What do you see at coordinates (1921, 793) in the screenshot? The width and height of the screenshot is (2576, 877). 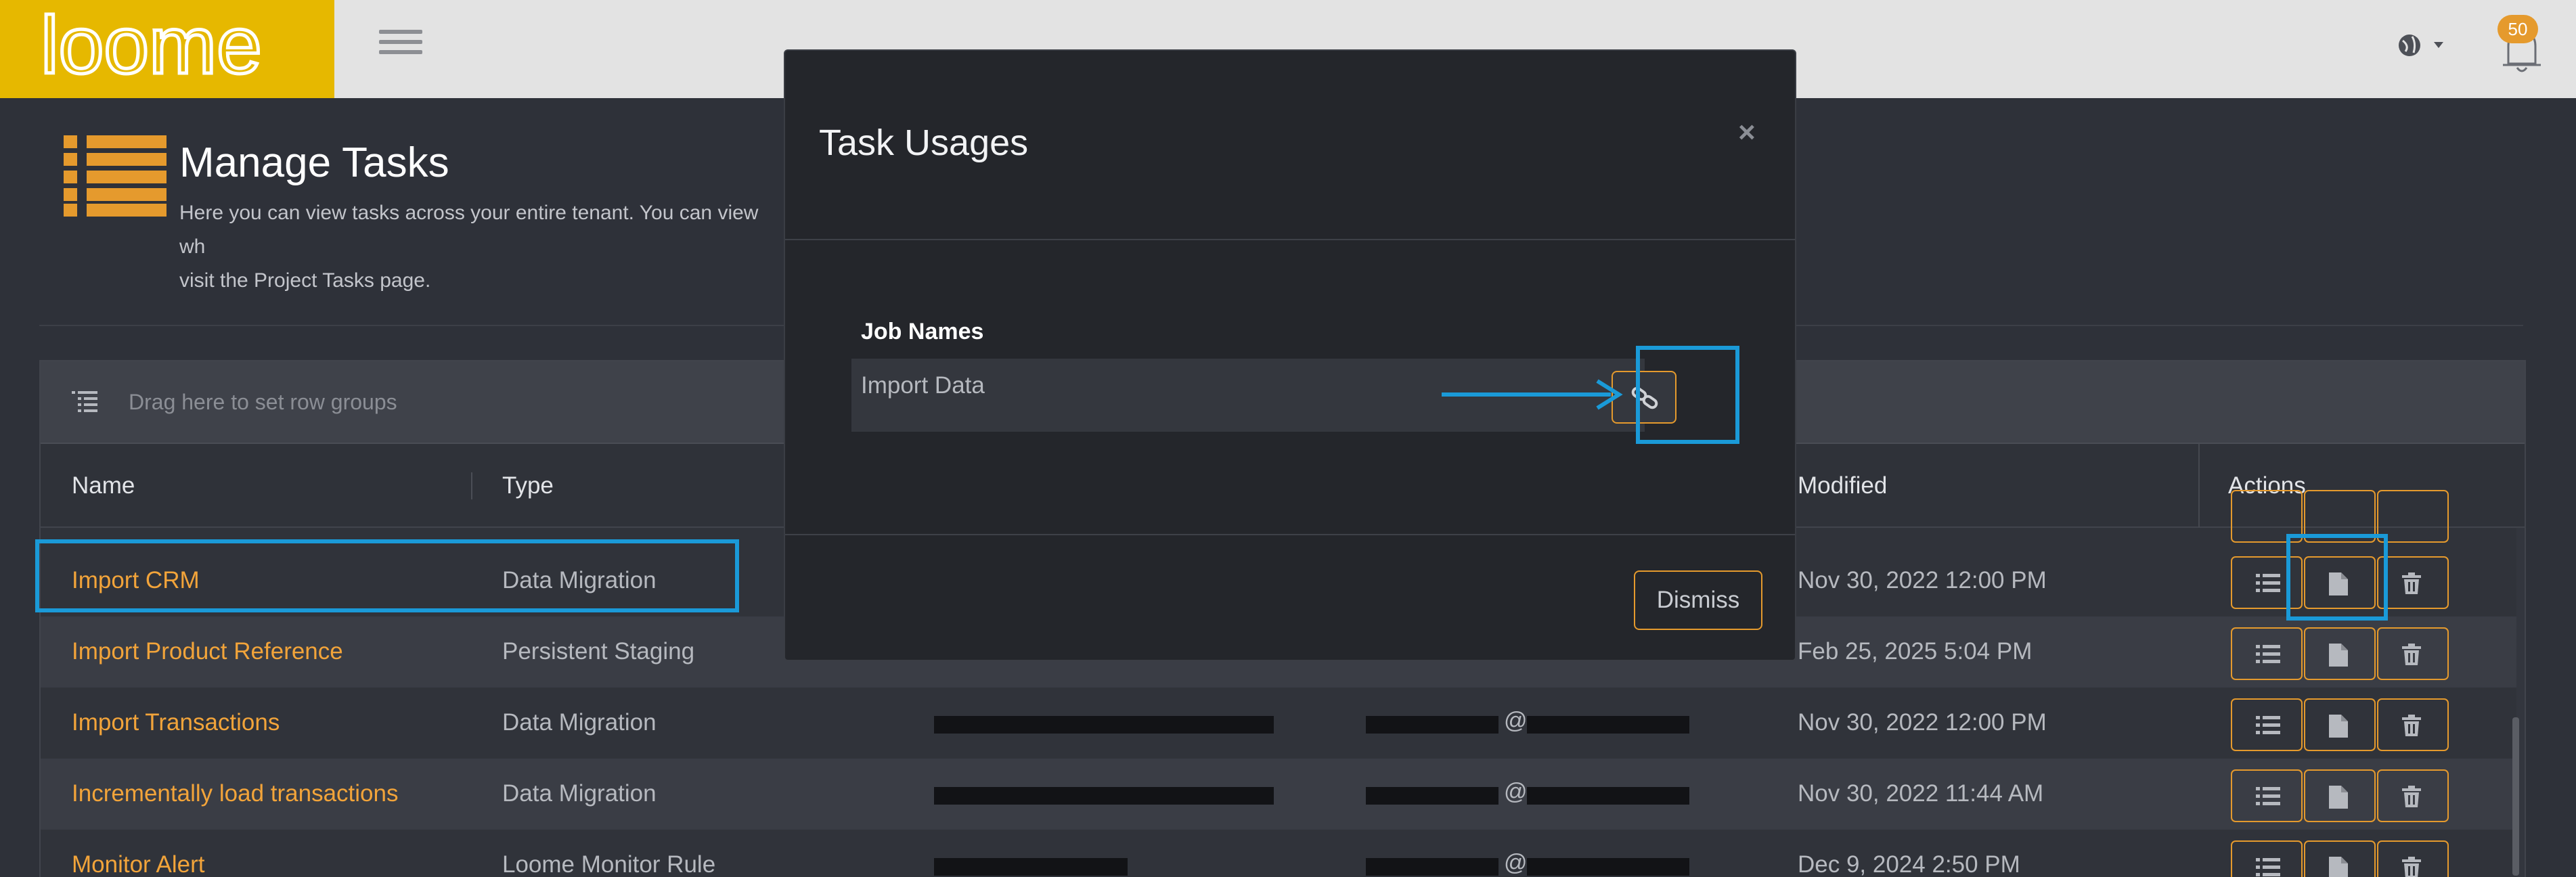 I see `task-modified: Nov 30, 2022 11:44 AM` at bounding box center [1921, 793].